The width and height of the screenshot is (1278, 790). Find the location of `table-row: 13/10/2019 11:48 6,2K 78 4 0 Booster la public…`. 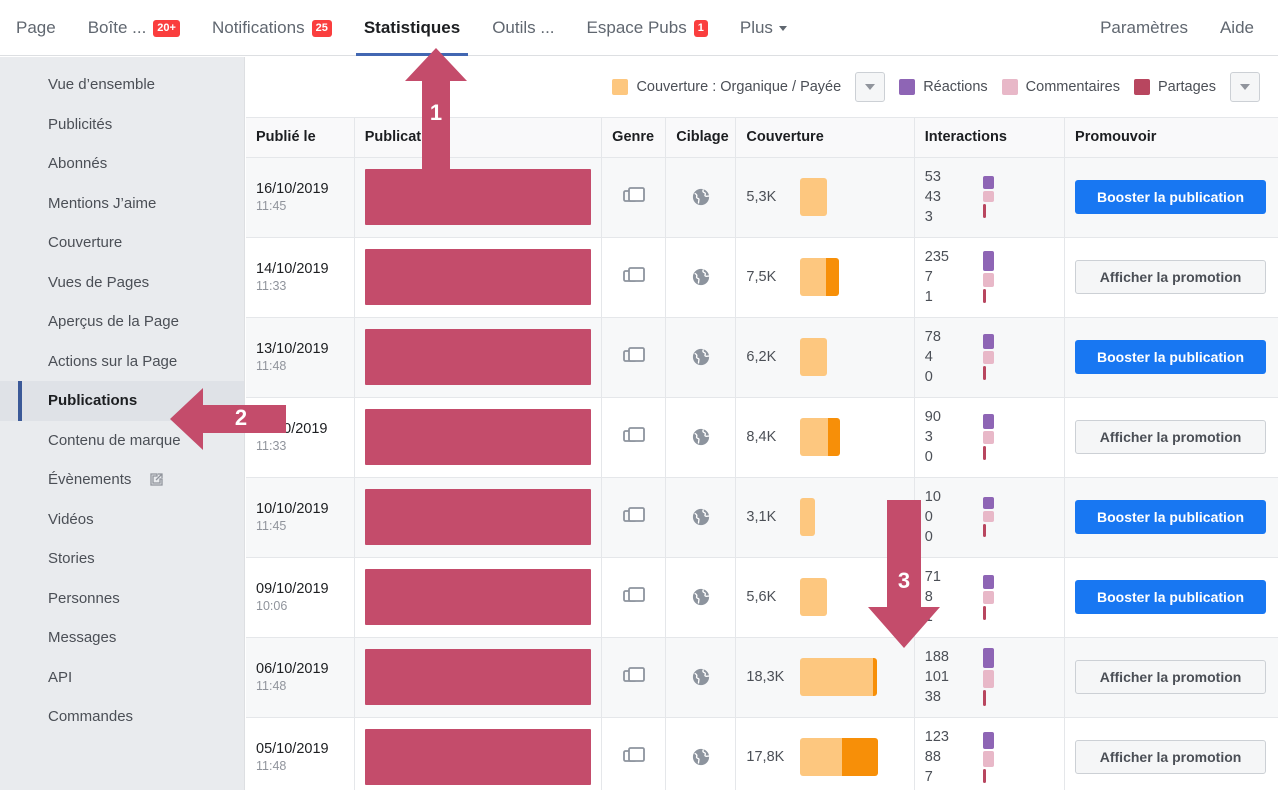

table-row: 13/10/2019 11:48 6,2K 78 4 0 Booster la public… is located at coordinates (762, 357).